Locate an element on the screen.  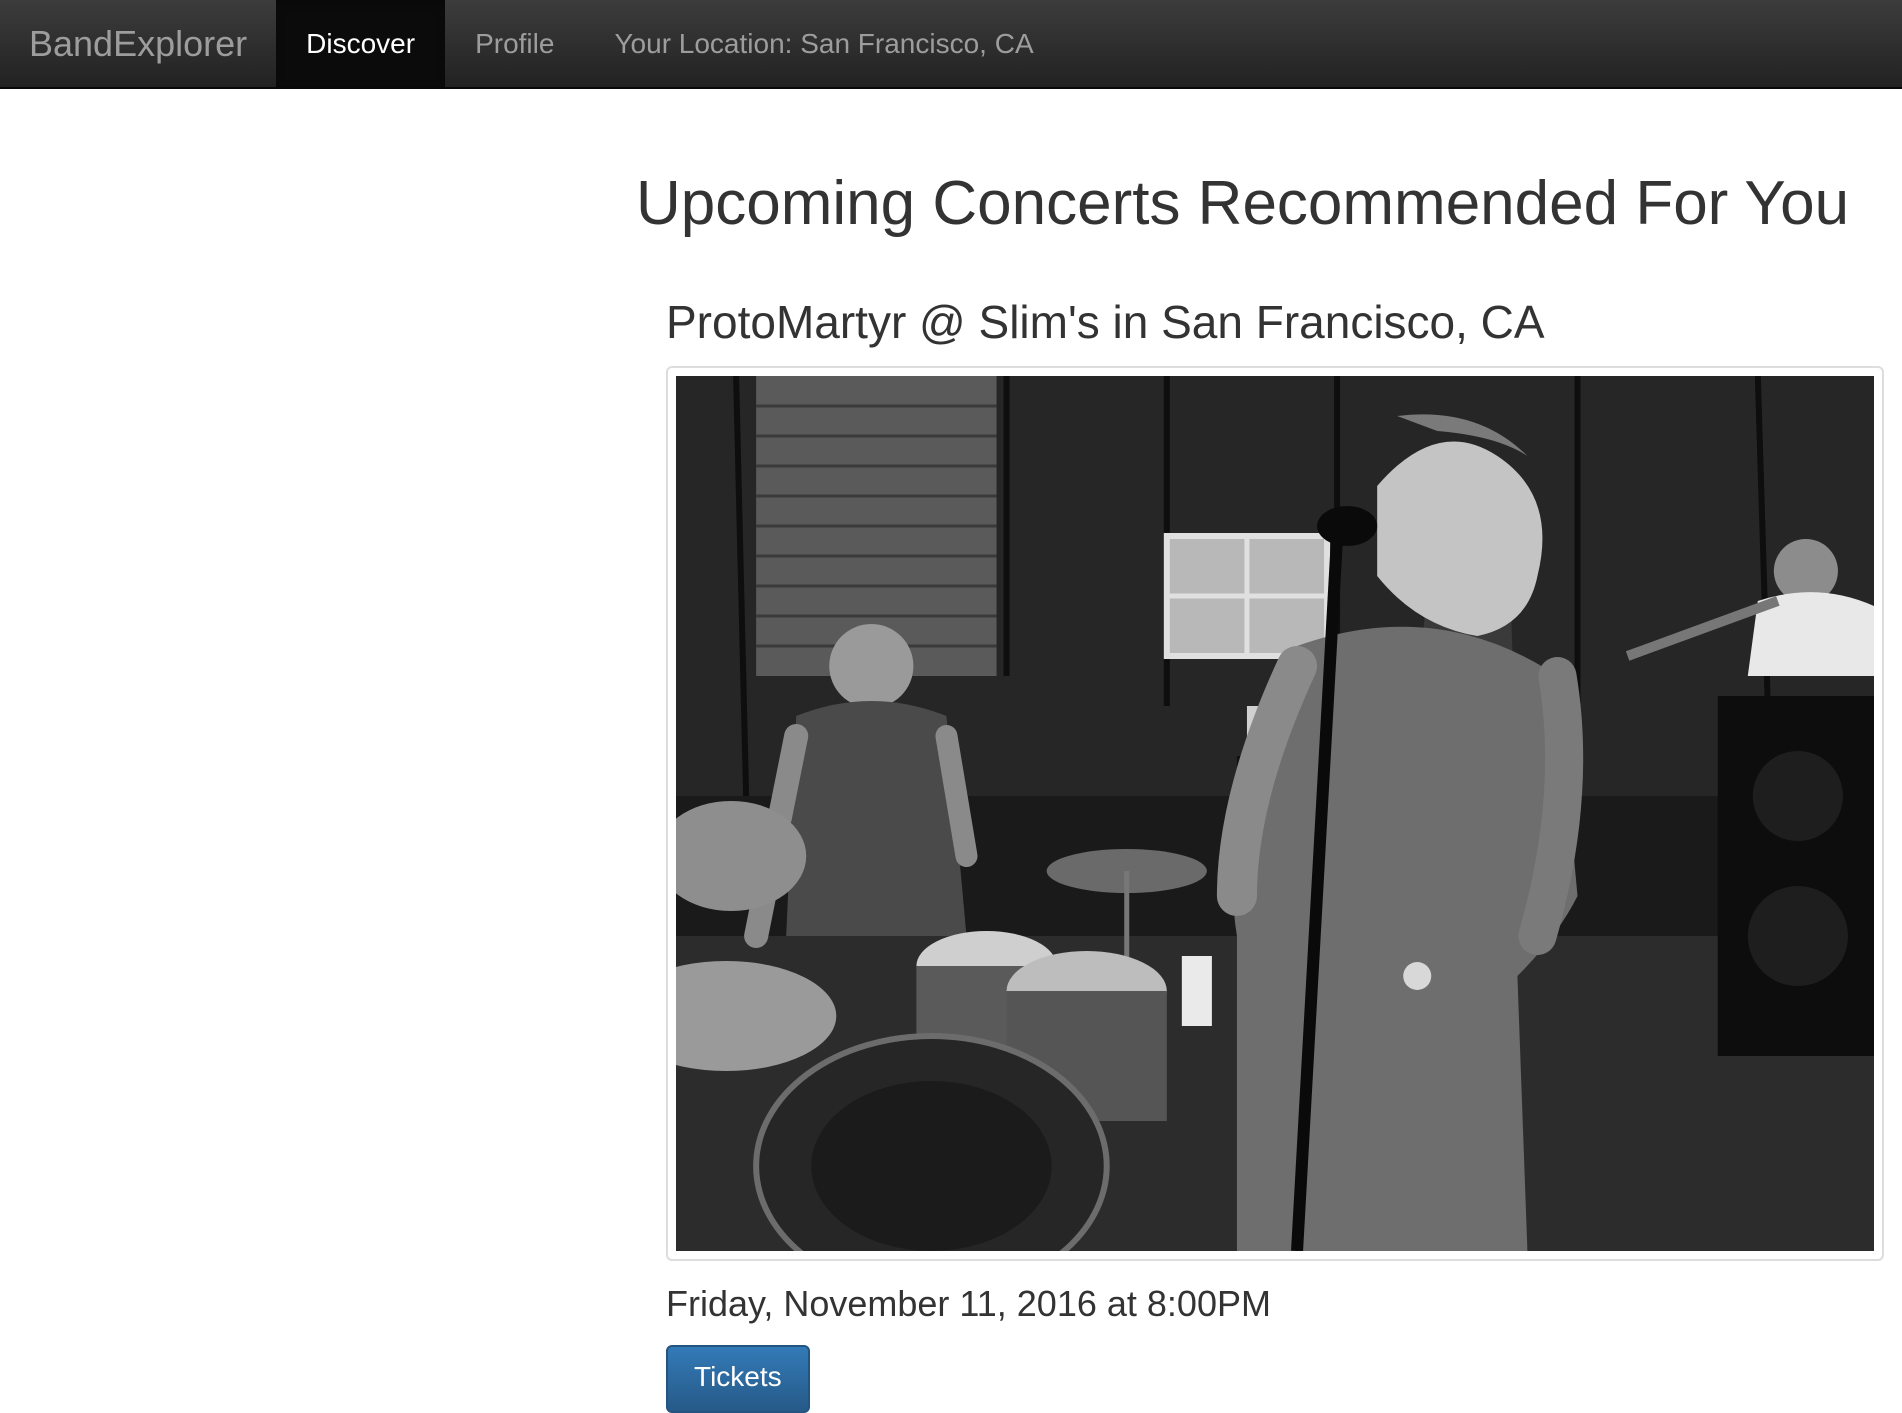
tickets-button: Tickets is located at coordinates (738, 1379).